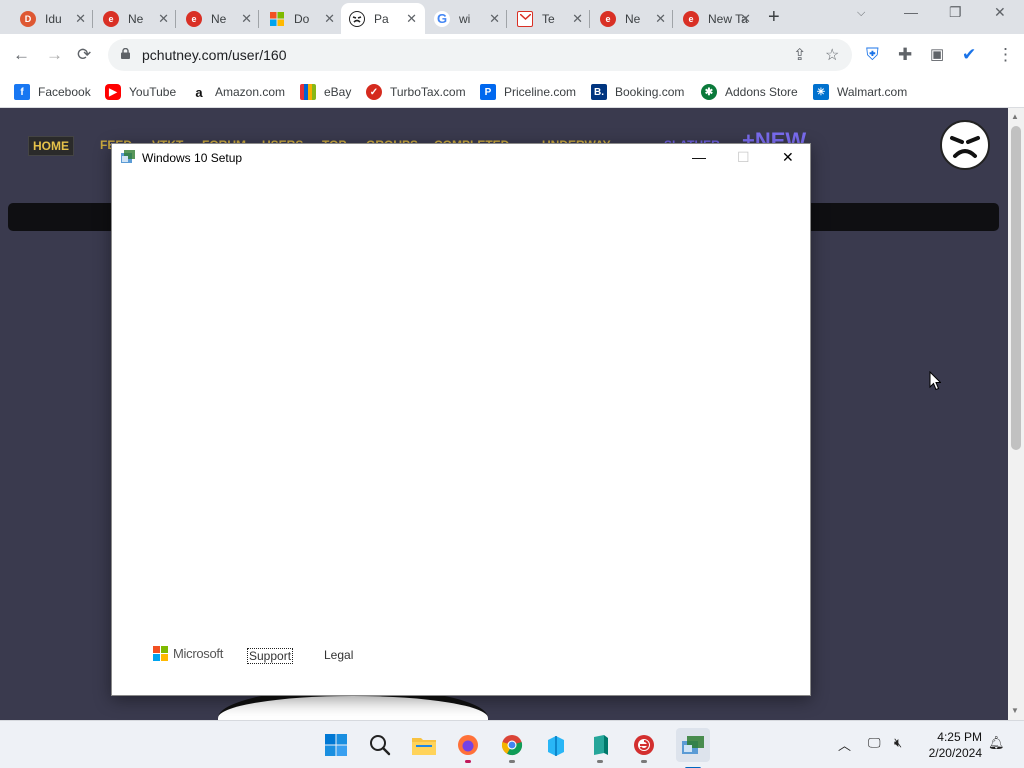 This screenshot has height=768, width=1024. What do you see at coordinates (650, 92) in the screenshot?
I see `bookmark-label: Booking.com` at bounding box center [650, 92].